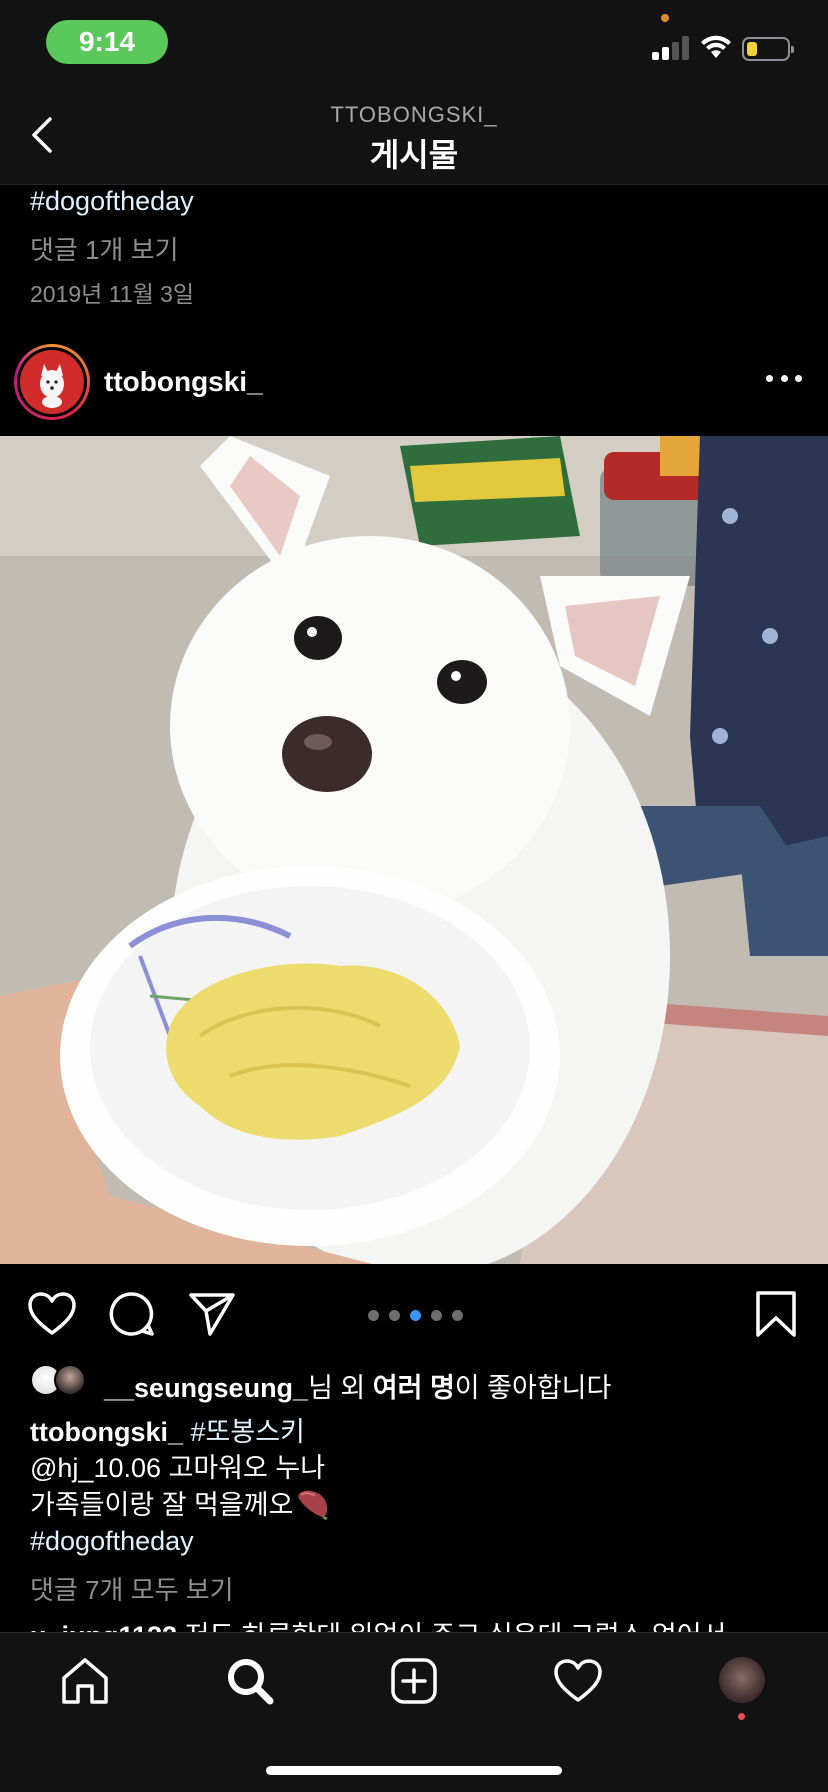 This screenshot has width=828, height=1792. I want to click on previous-post-date: 2019년 11월 3일, so click(112, 294).